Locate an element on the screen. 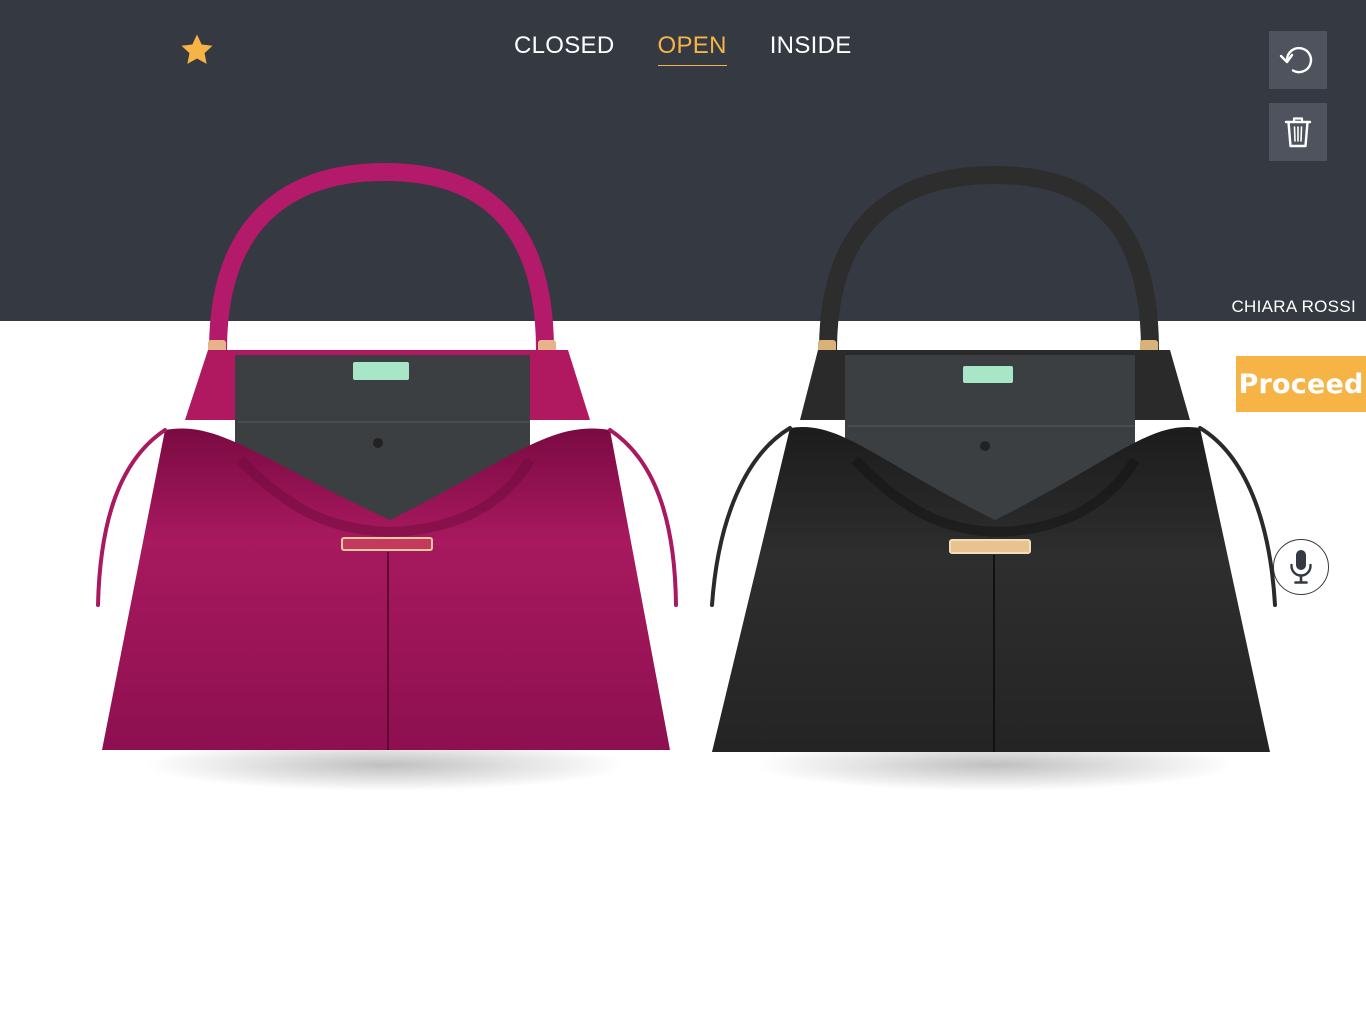 Image resolution: width=1366 pixels, height=1024 pixels. delete-button is located at coordinates (1298, 132).